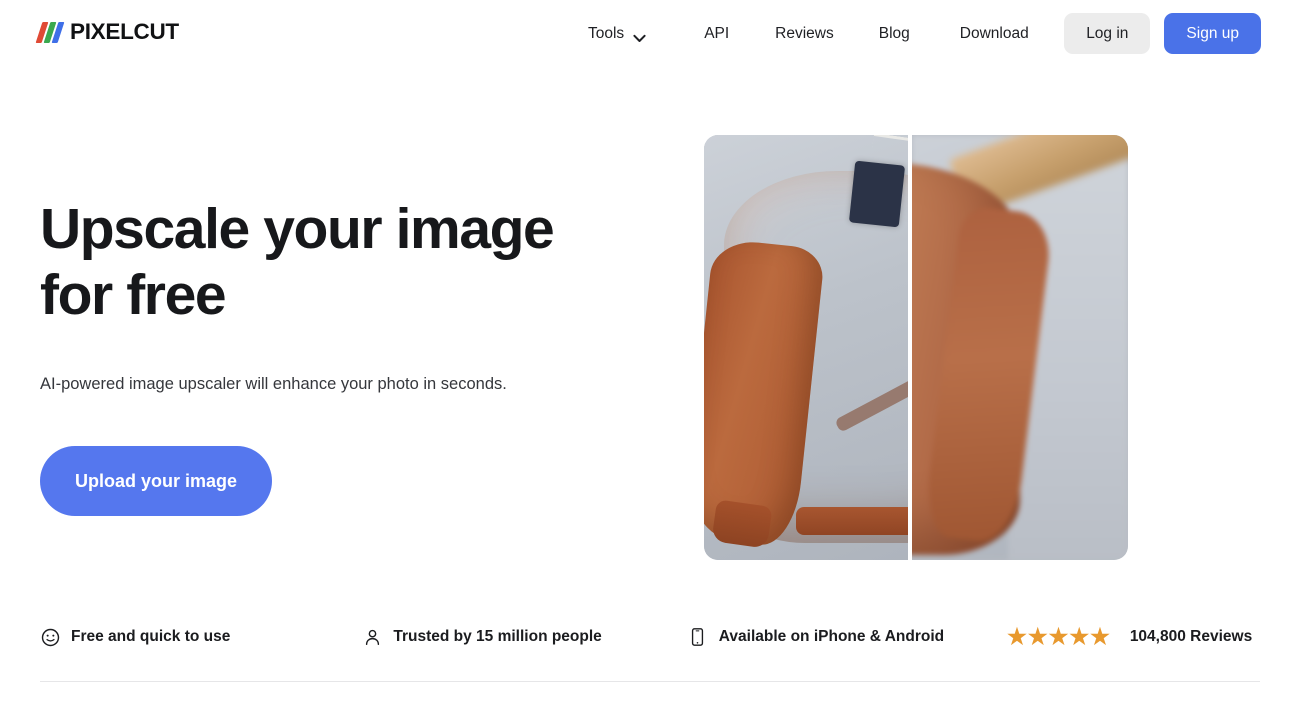  What do you see at coordinates (742, 524) in the screenshot?
I see `jacket-cuff-sharp` at bounding box center [742, 524].